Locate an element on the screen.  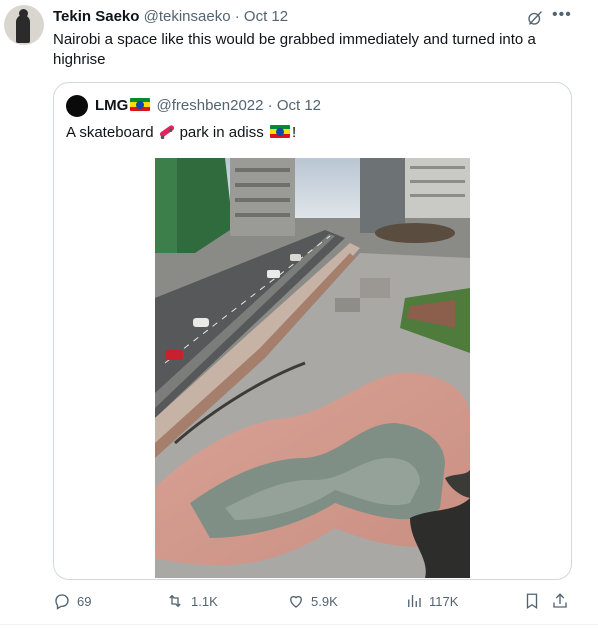
avatar is located at coordinates (24, 25).